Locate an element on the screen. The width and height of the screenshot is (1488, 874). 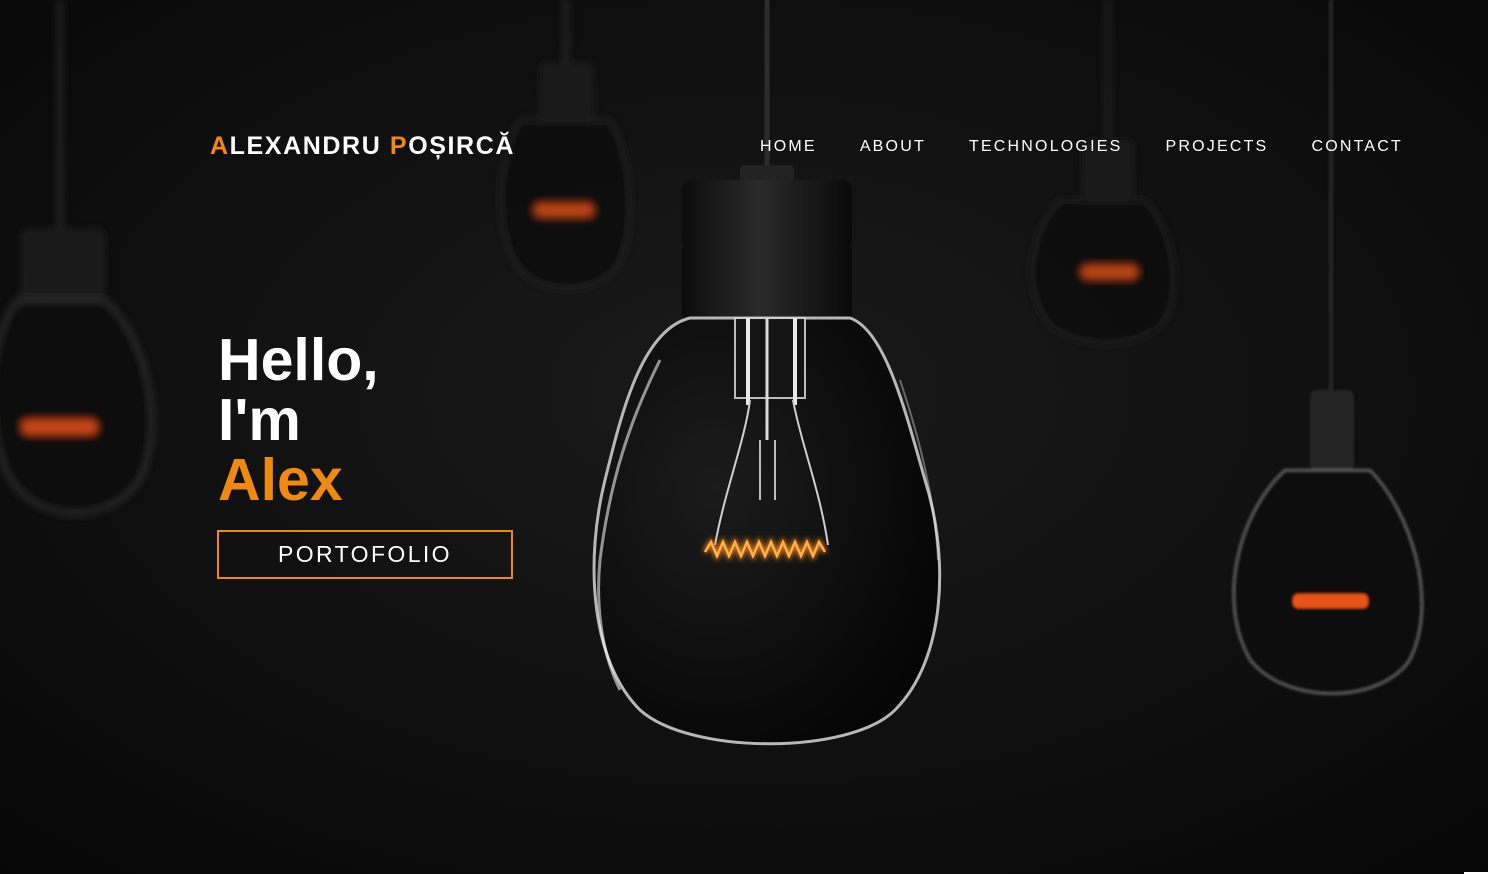
main-navigation: HOME ABOUT TECHNOLOGIES PROJECTS CONTACT is located at coordinates (1081, 147).